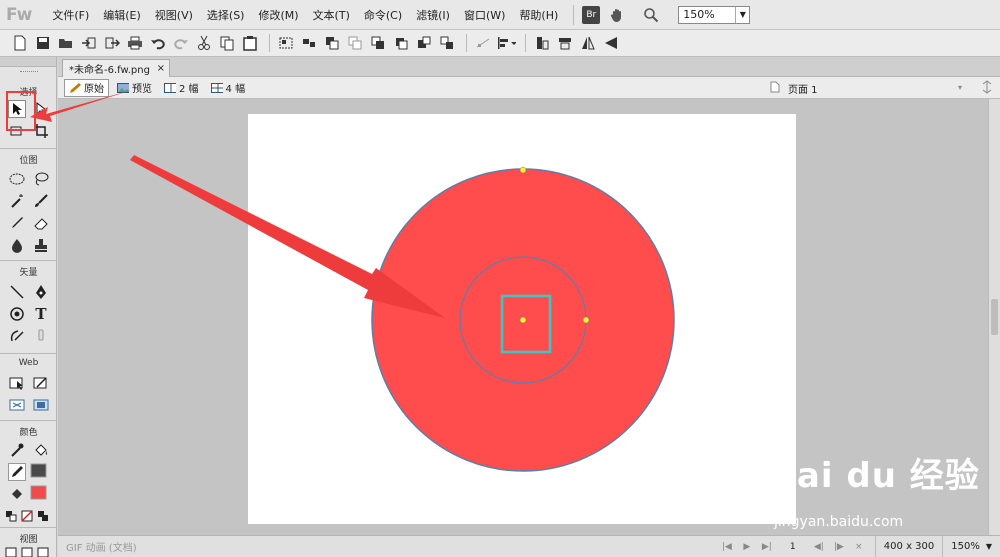  I want to click on menu-select: 选择(S), so click(226, 15).